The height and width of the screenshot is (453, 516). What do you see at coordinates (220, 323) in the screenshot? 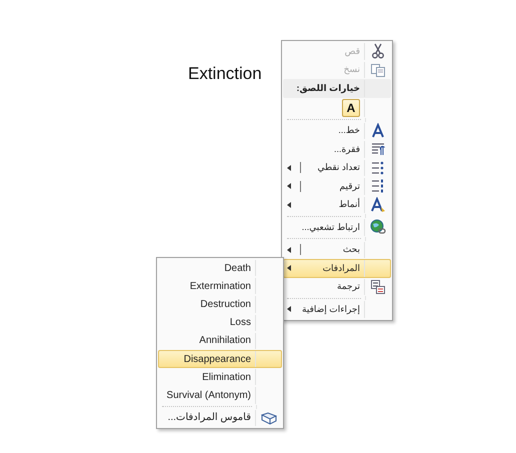
I see `menu-item: Loss` at bounding box center [220, 323].